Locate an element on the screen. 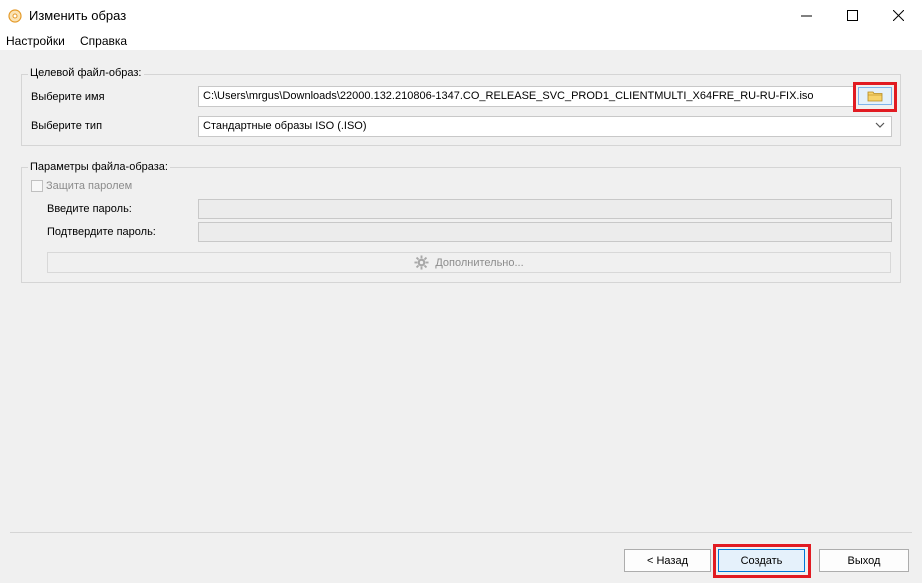 The width and height of the screenshot is (922, 583). menu-settings: Настройки is located at coordinates (35, 41).